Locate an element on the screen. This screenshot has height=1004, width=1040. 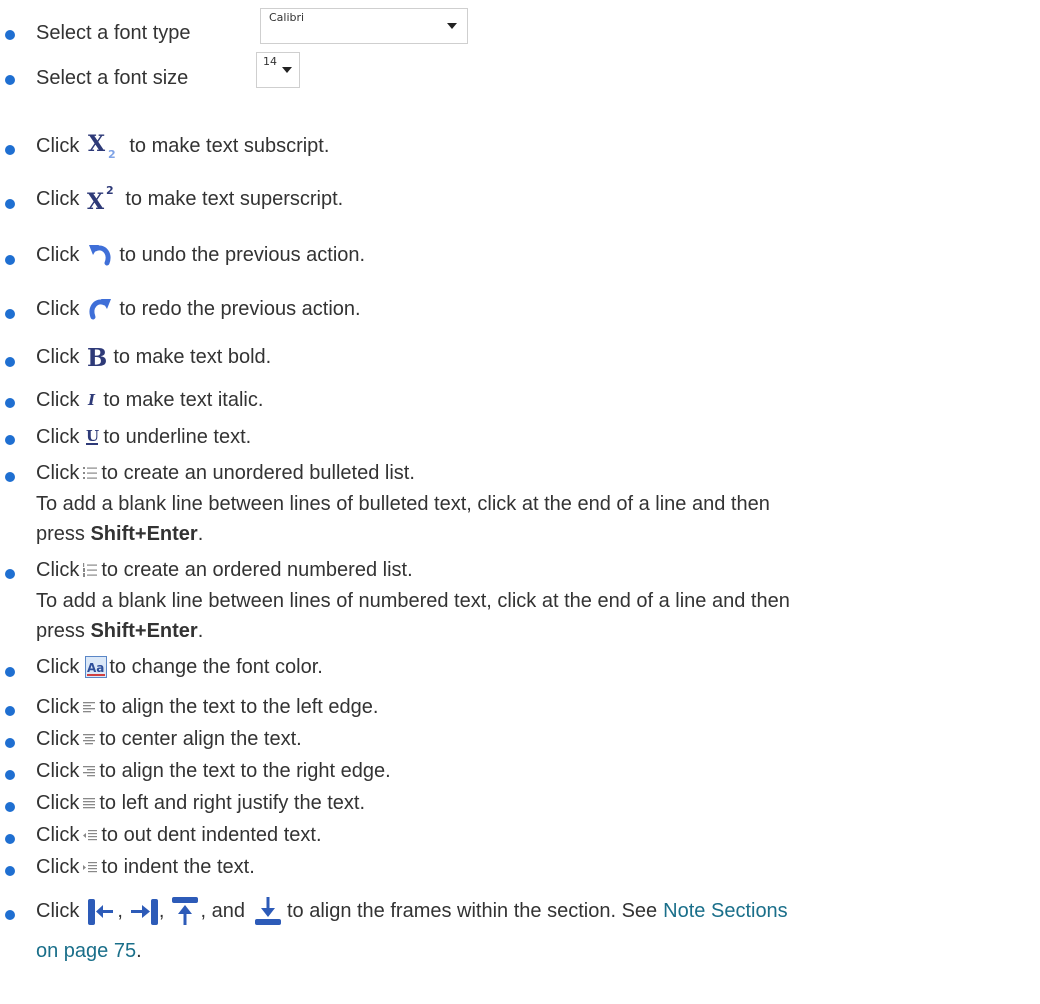
item-text: . is located at coordinates (139, 951).